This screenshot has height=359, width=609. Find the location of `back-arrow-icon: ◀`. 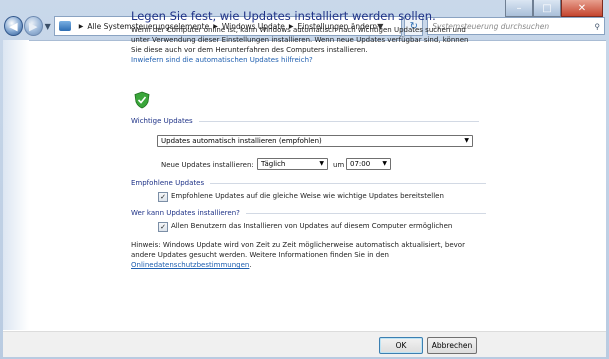

back-arrow-icon: ◀ is located at coordinates (13, 26).